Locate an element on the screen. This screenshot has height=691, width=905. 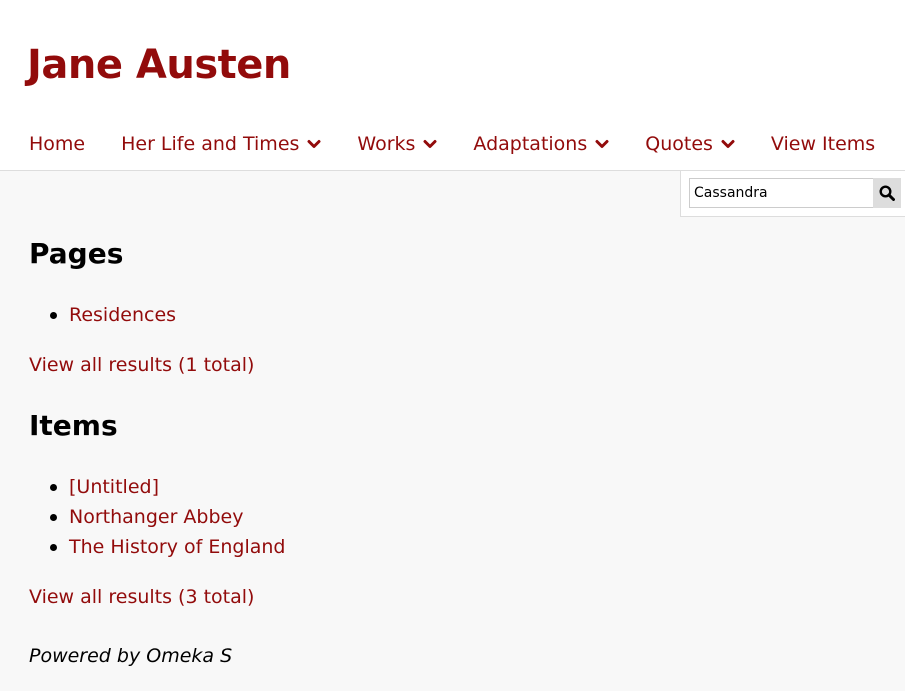
nav-item-home: Home is located at coordinates (57, 144).